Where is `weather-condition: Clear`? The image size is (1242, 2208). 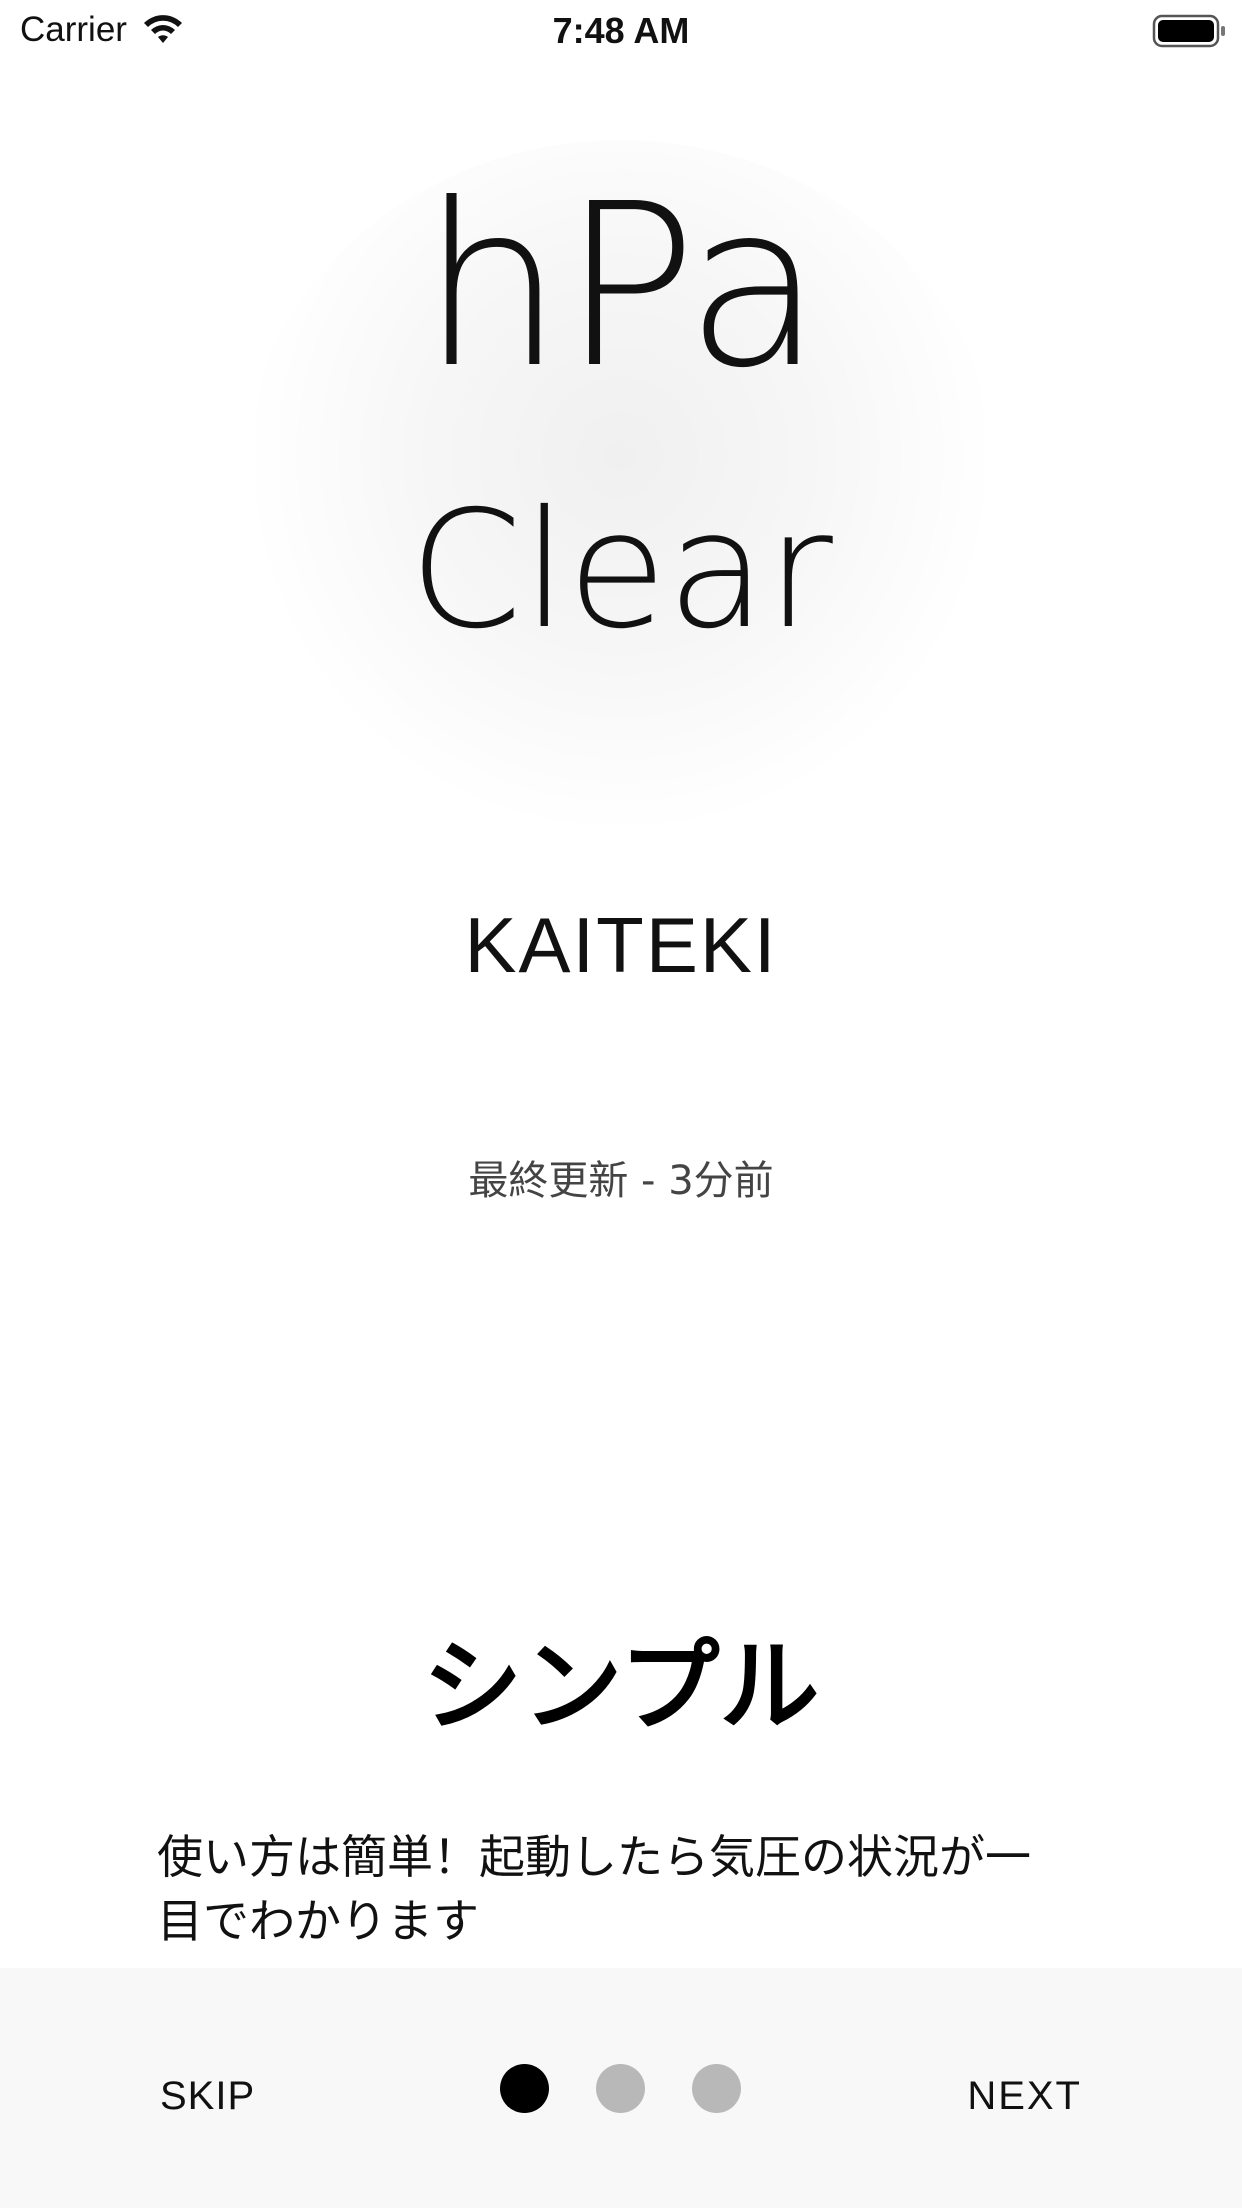 weather-condition: Clear is located at coordinates (621, 571).